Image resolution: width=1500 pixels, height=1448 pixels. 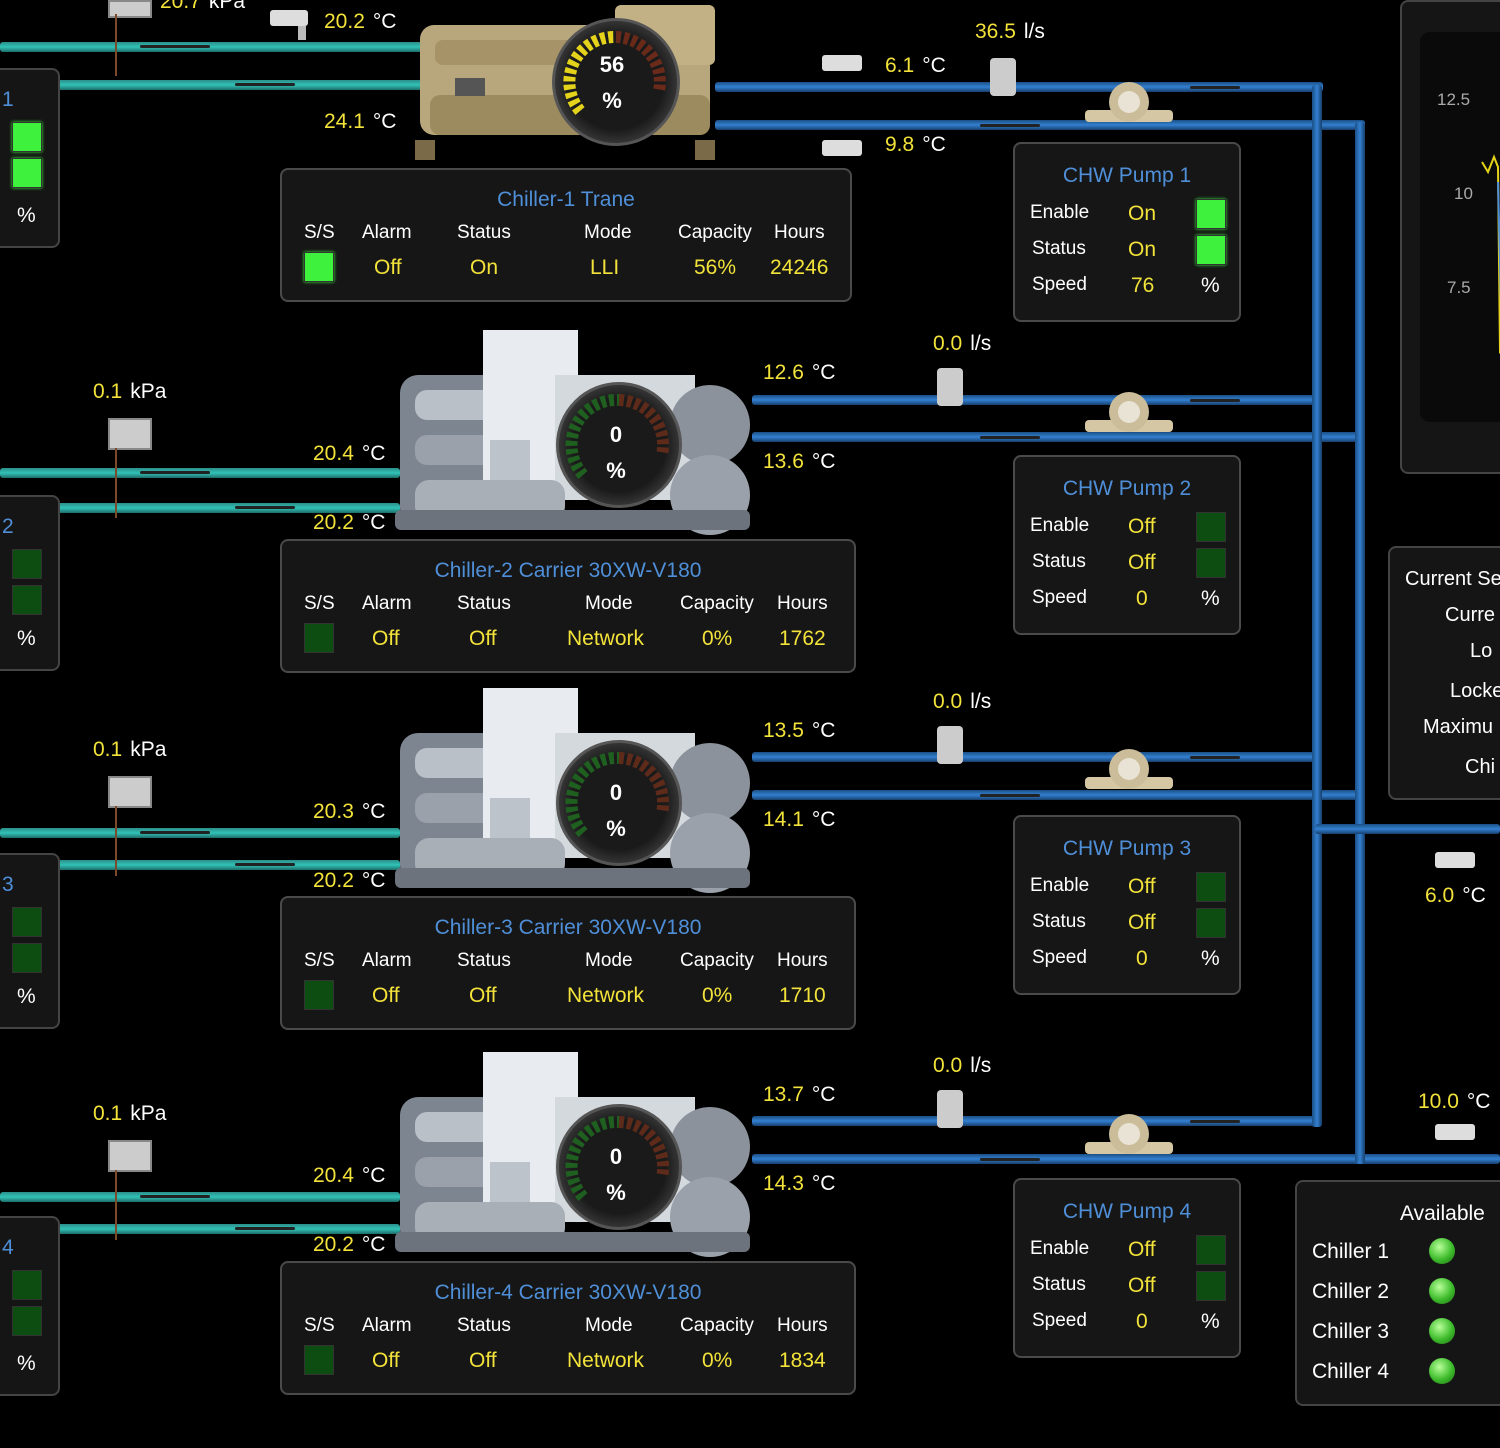 What do you see at coordinates (30, 1306) in the screenshot?
I see `condenser-pump-4-panel: 4%` at bounding box center [30, 1306].